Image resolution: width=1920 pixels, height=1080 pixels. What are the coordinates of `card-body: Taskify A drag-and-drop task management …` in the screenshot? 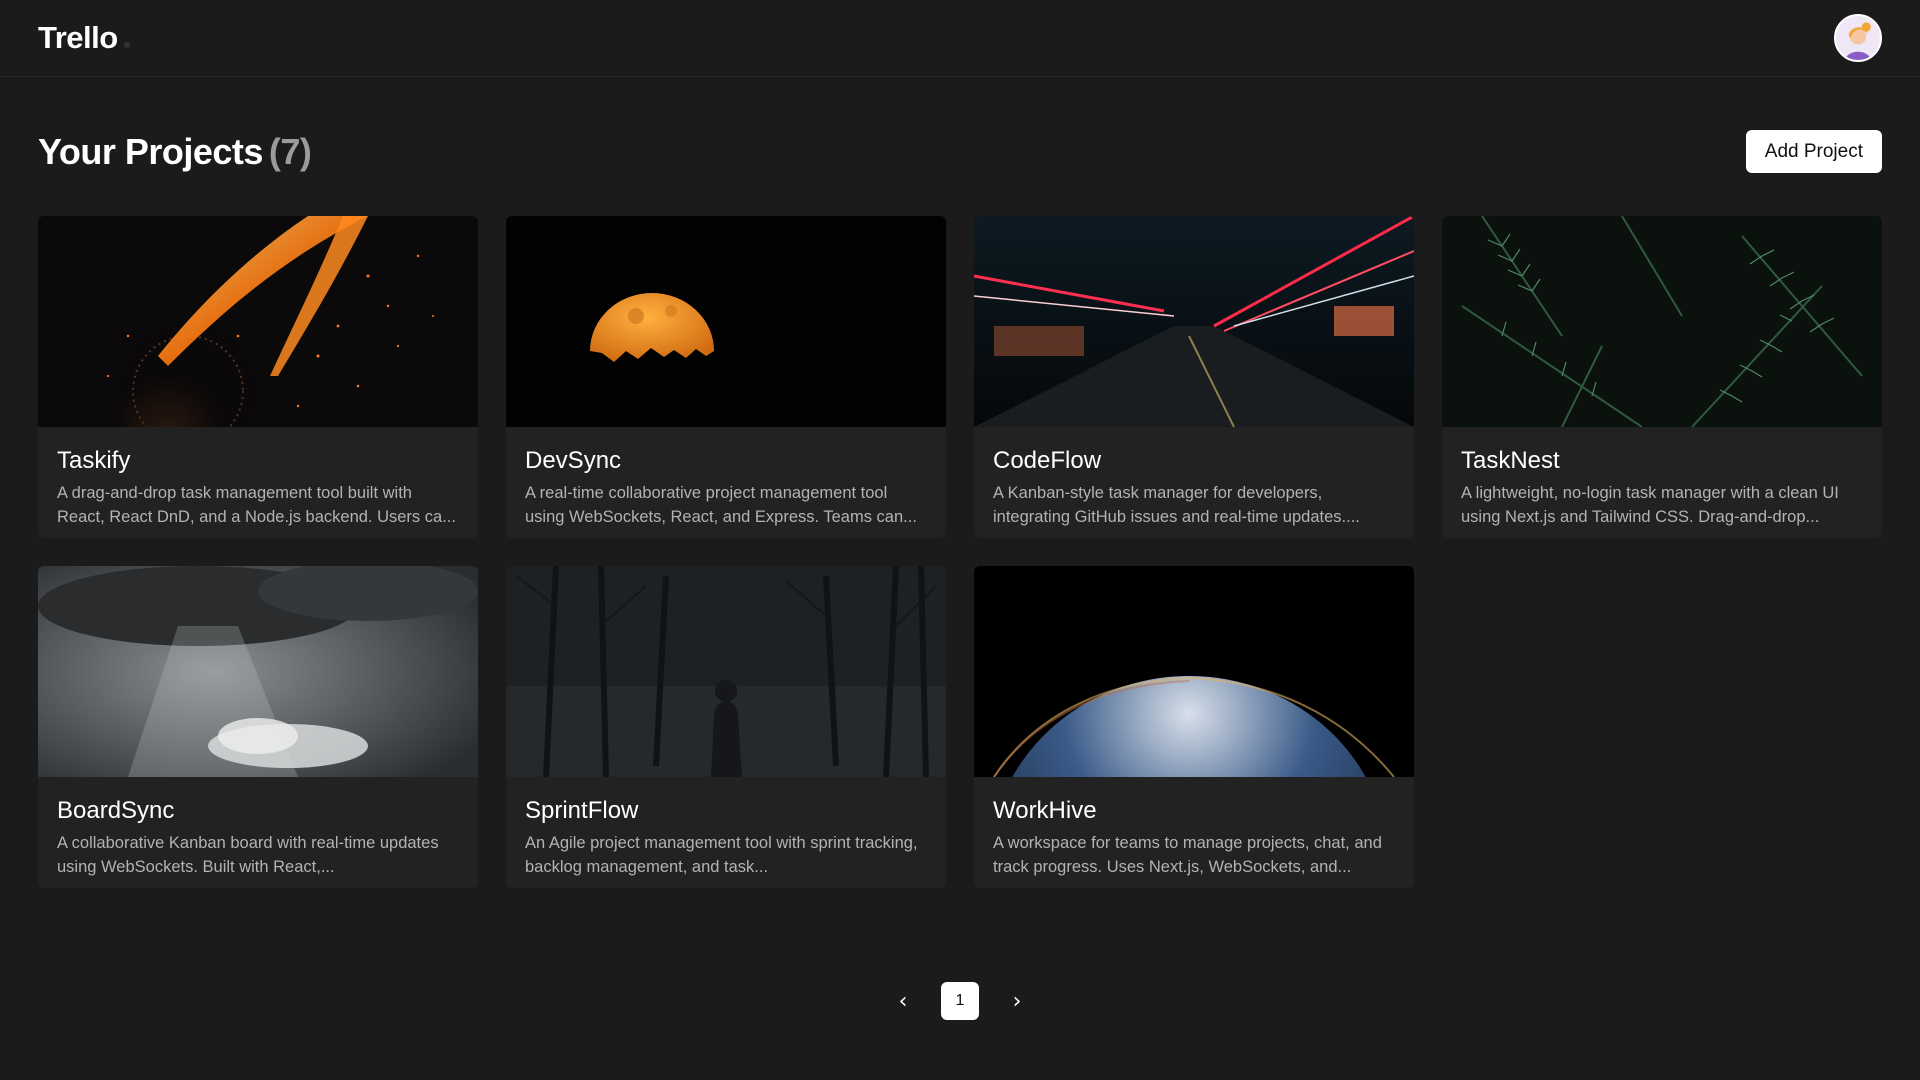 It's located at (258, 478).